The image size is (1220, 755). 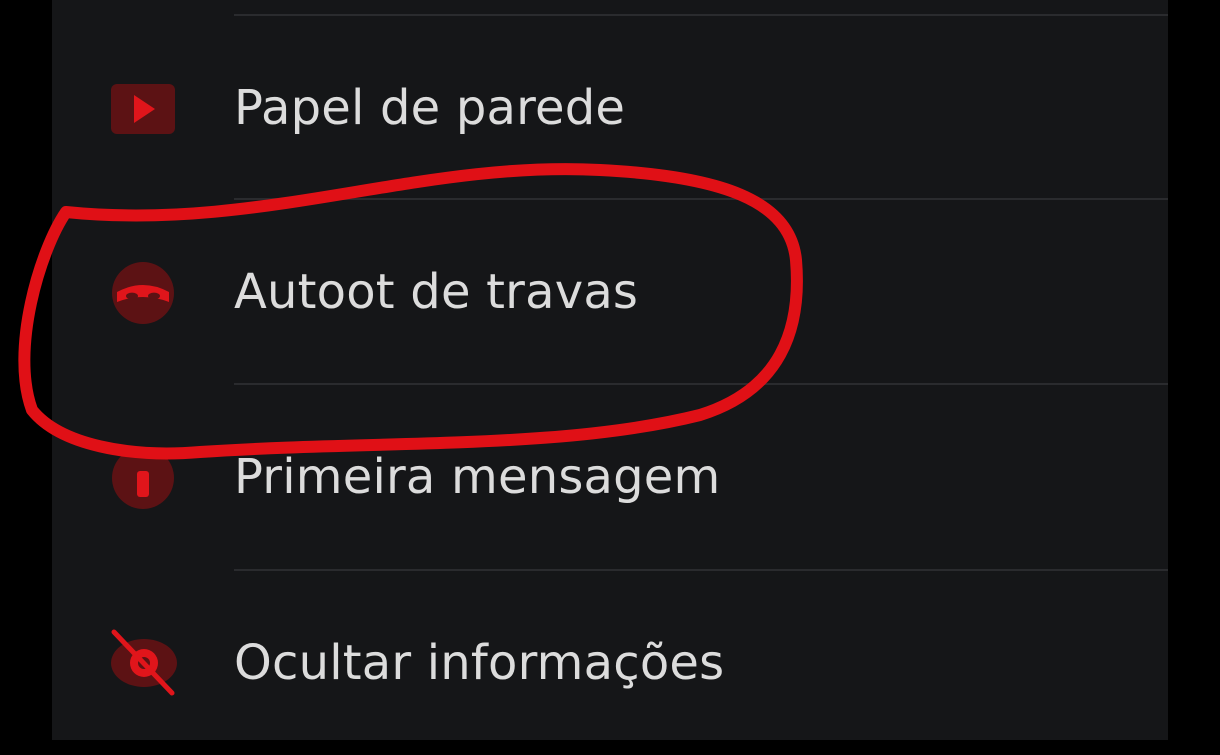 What do you see at coordinates (477, 477) in the screenshot?
I see `settings-item-label: Primeira mensagem` at bounding box center [477, 477].